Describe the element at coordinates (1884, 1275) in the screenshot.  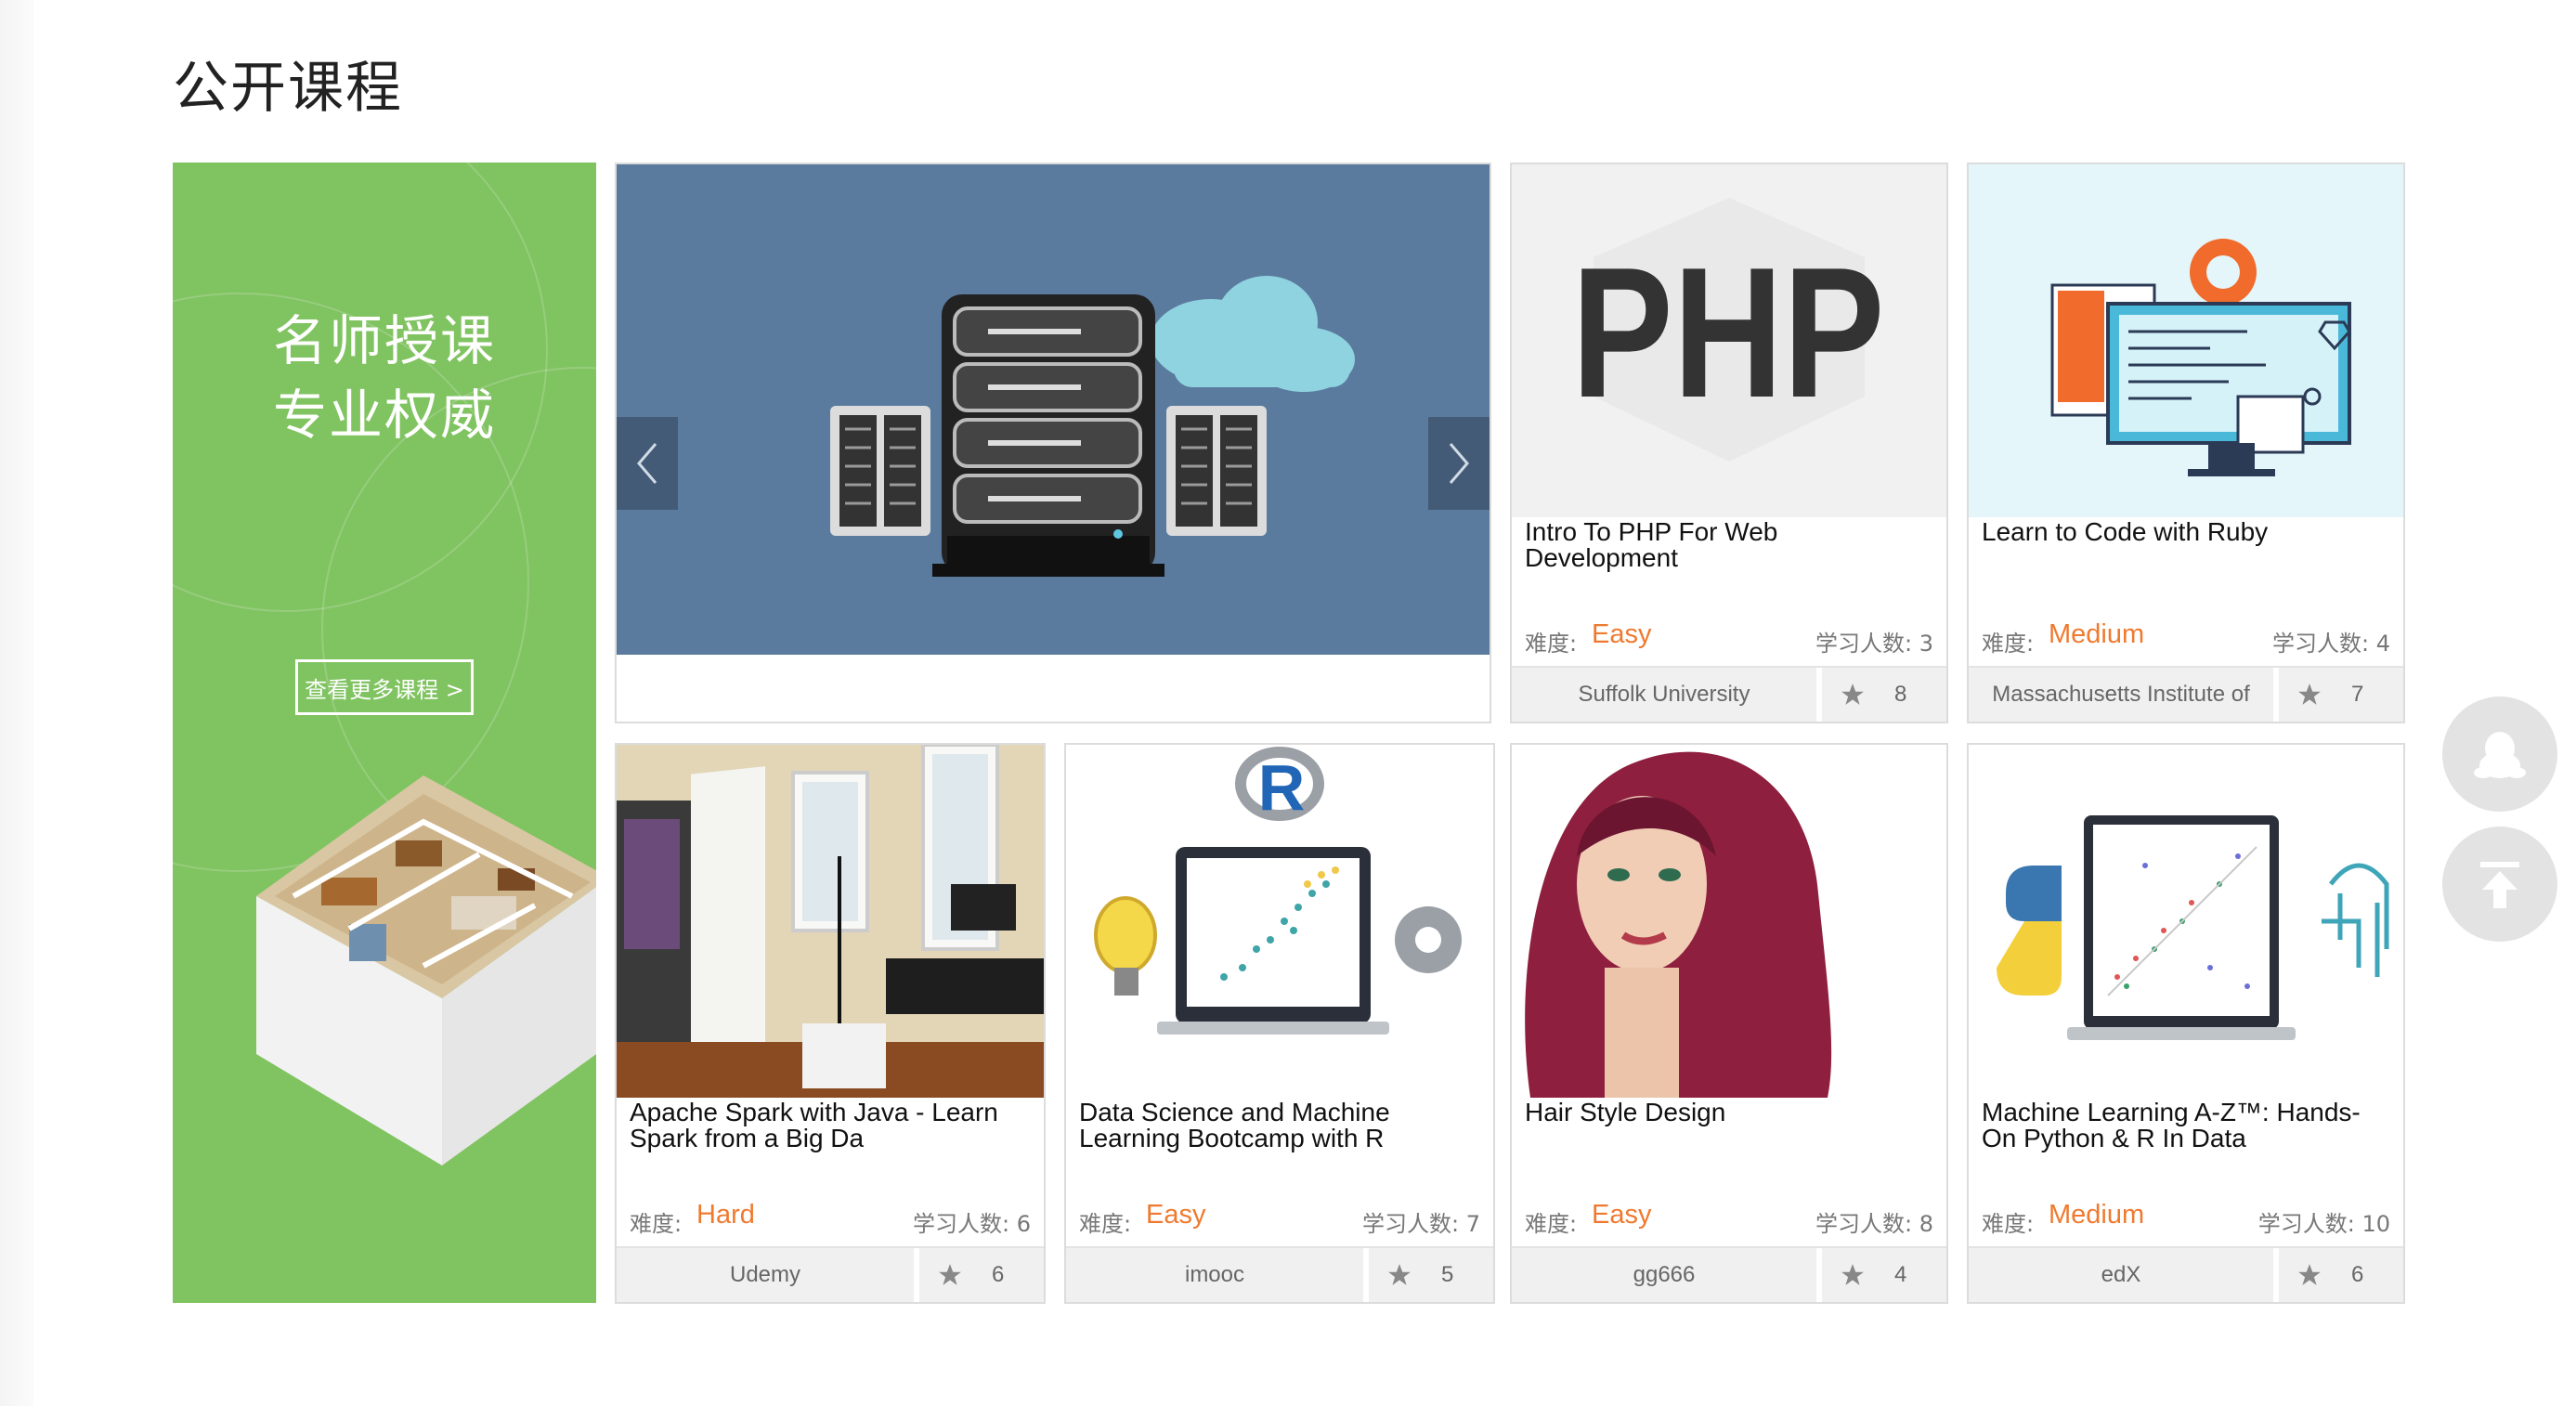
I see `course-rating: 4` at that location.